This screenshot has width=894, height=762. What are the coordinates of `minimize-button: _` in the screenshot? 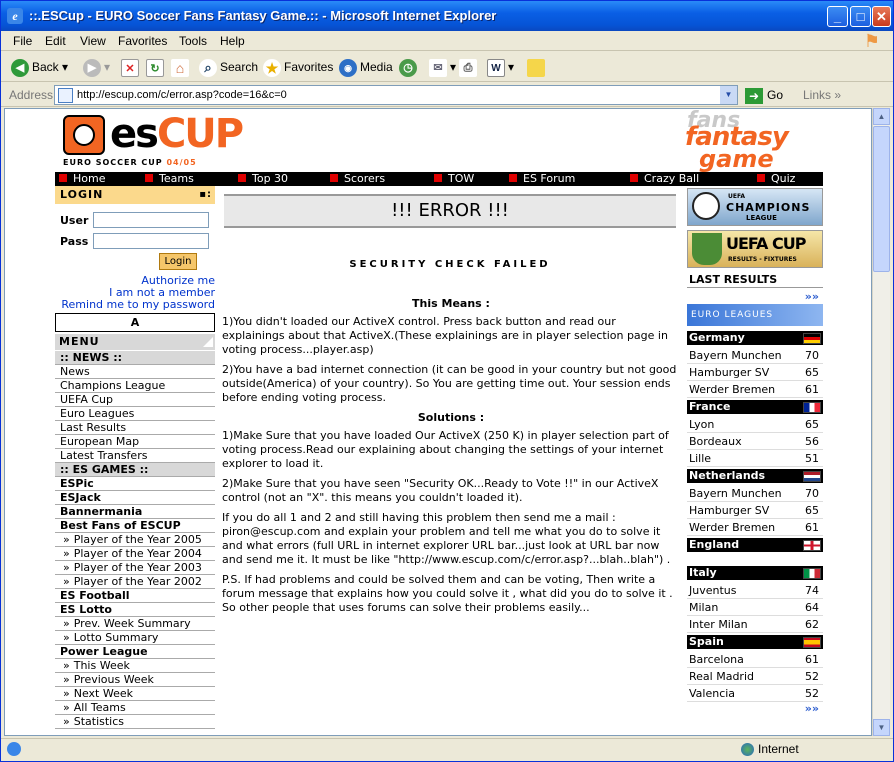 It's located at (837, 16).